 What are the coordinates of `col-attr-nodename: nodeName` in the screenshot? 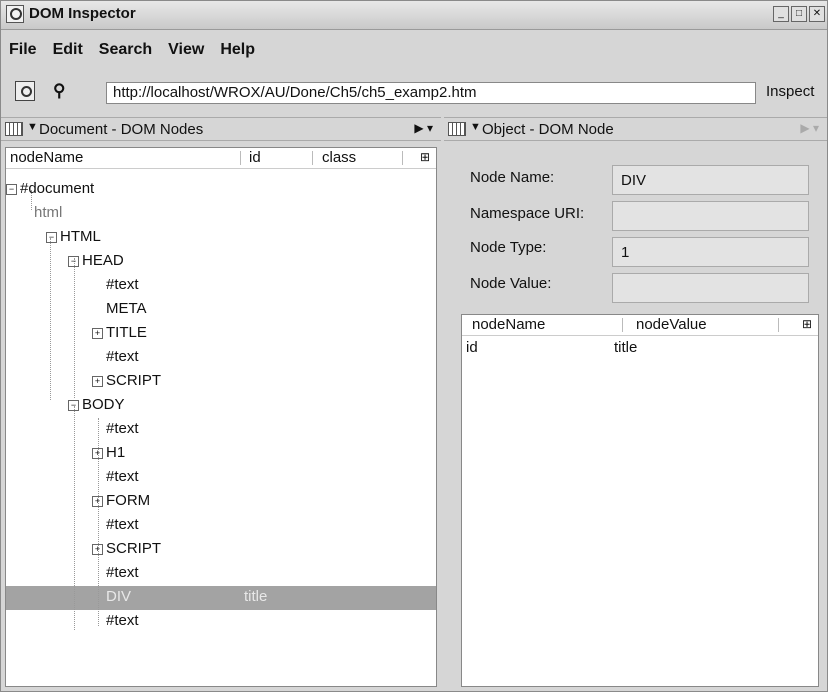 It's located at (508, 324).